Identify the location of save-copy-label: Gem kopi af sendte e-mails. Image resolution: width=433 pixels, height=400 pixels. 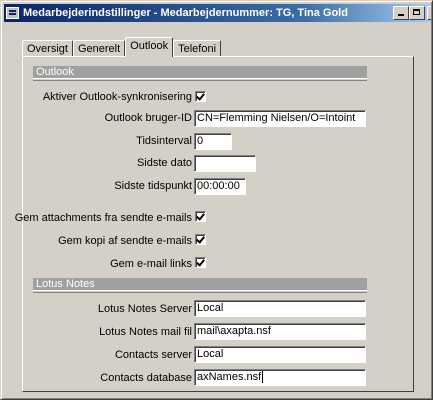
(125, 241).